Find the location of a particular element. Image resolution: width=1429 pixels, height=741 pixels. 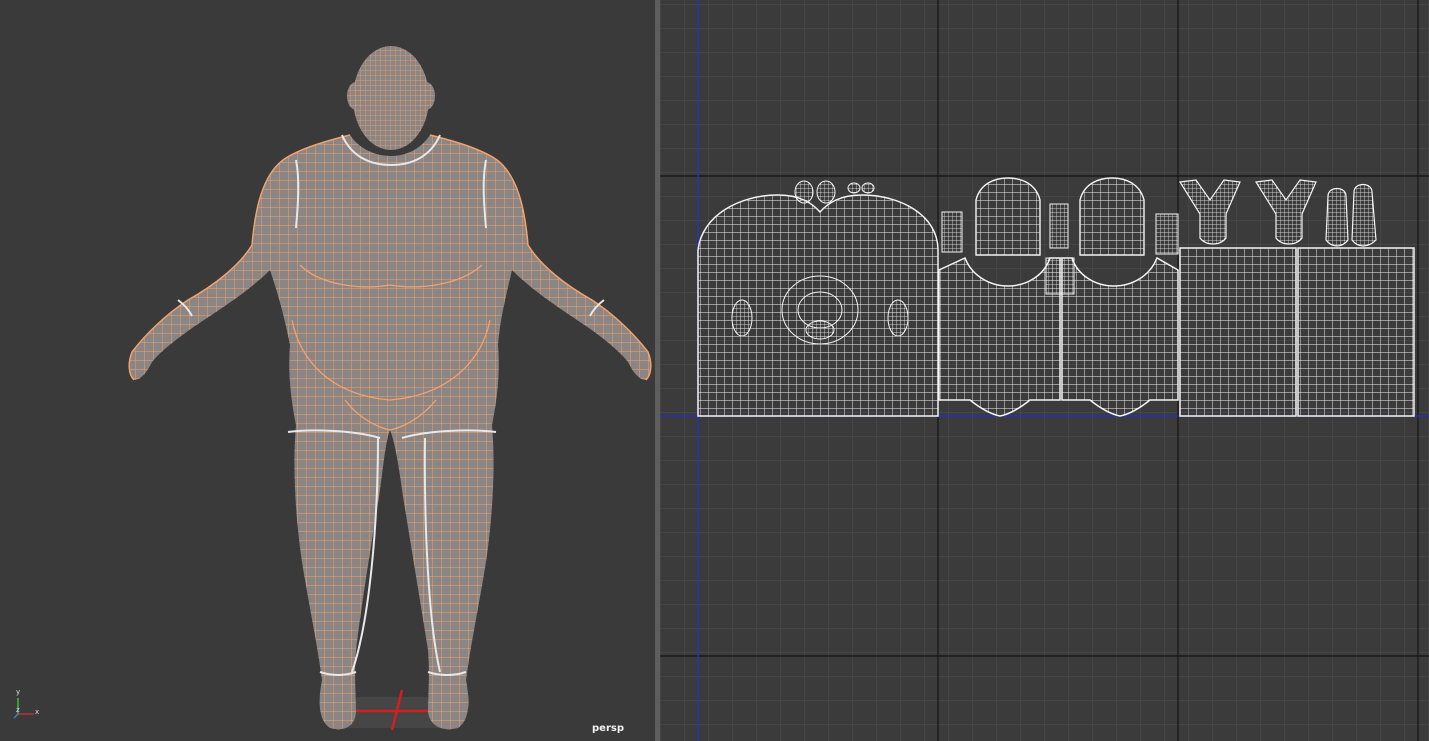

axis-z-label: z is located at coordinates (18, 710).